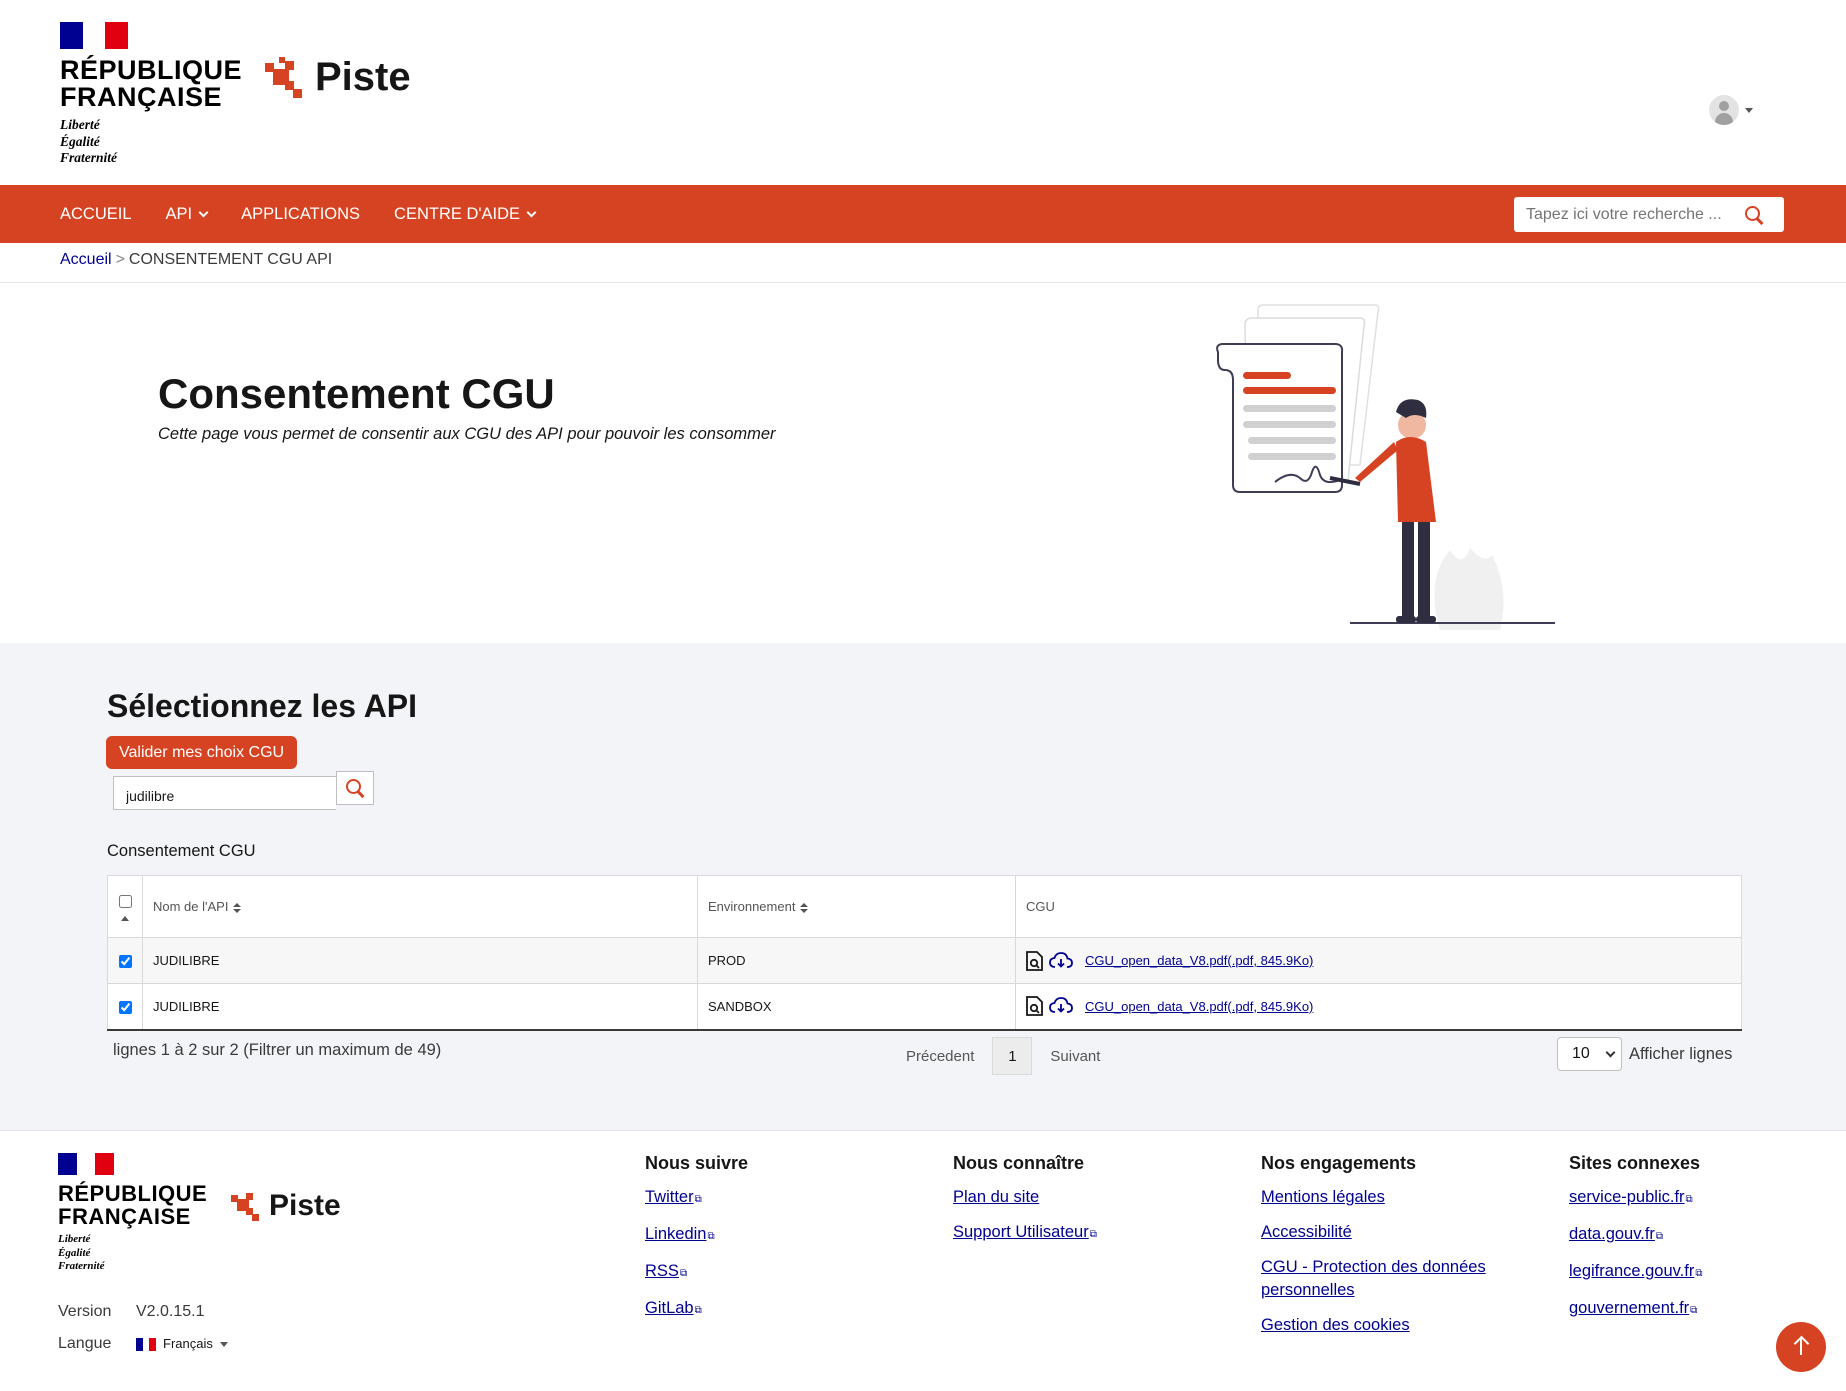  Describe the element at coordinates (86, 1164) in the screenshot. I see `marianne-flag-icon` at that location.